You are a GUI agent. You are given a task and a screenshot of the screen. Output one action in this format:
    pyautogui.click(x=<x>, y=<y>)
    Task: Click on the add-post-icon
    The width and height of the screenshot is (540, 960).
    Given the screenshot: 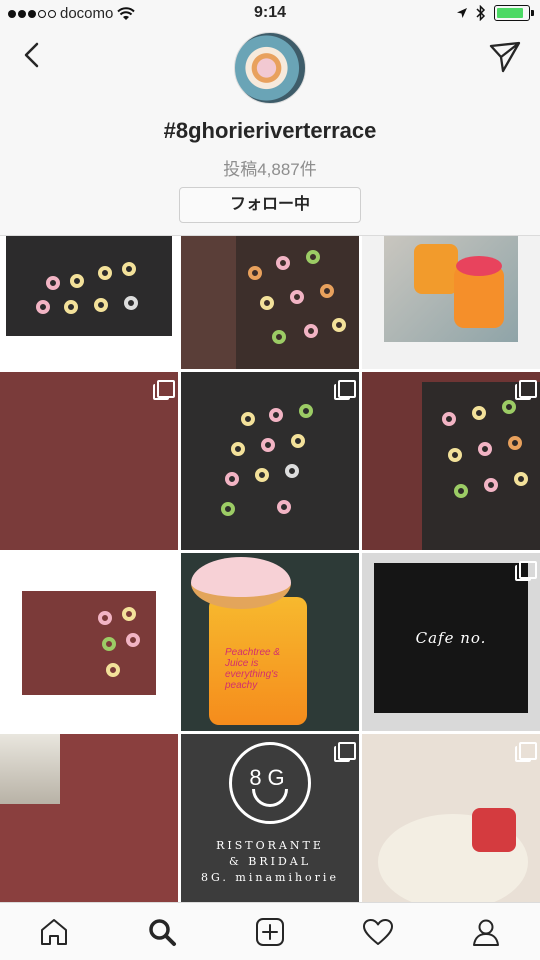 What is the action you would take?
    pyautogui.click(x=270, y=931)
    